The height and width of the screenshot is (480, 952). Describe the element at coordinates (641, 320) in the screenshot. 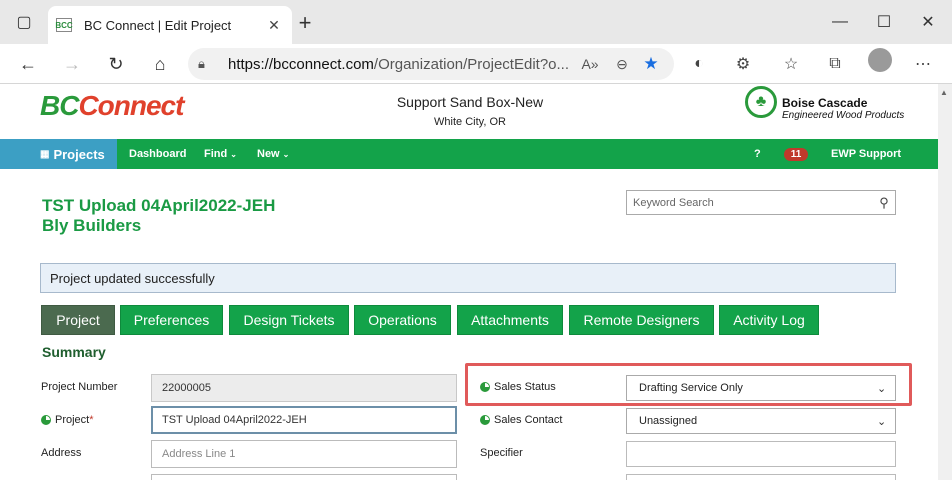

I see `tab-remote-designers: Remote Designers` at that location.